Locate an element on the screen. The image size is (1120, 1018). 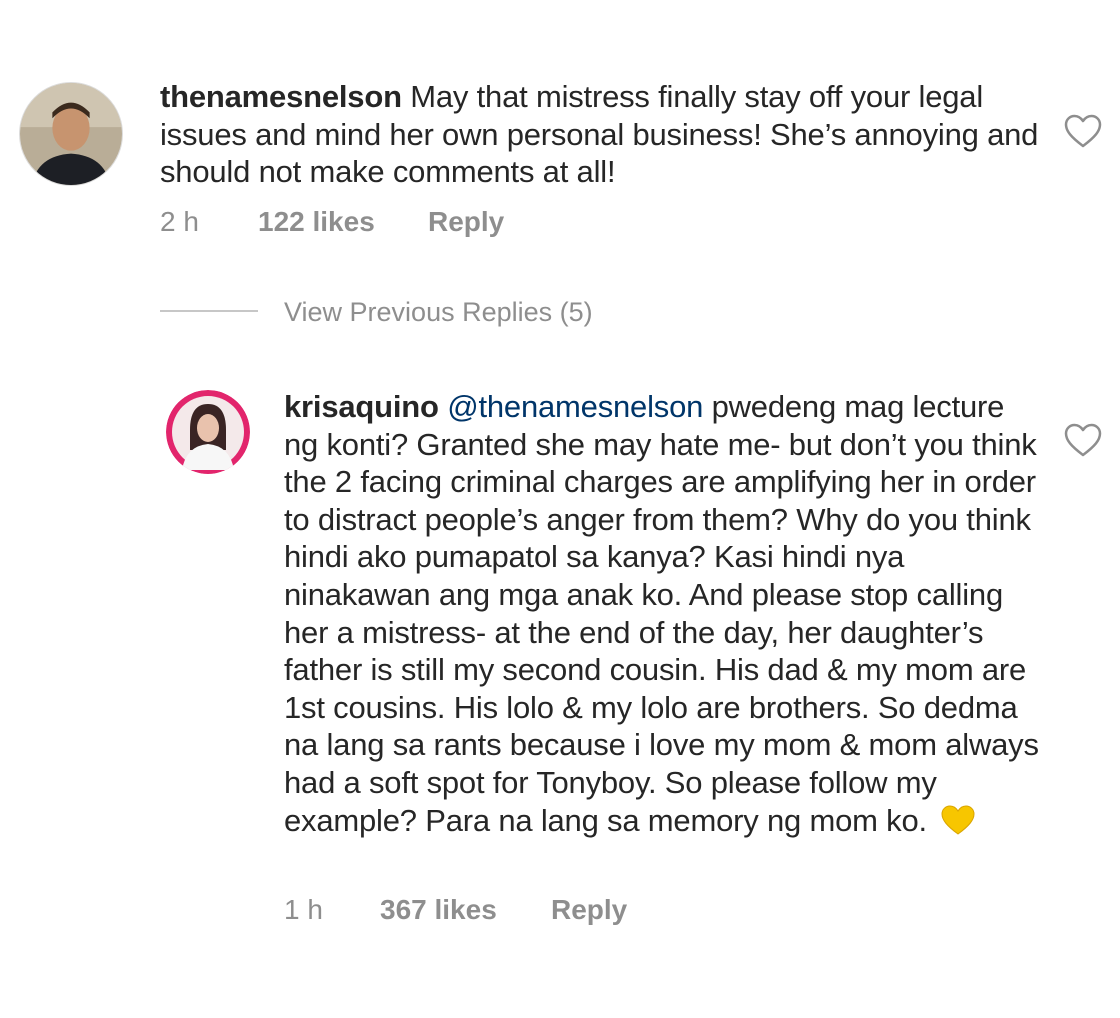
comment-mention: @thenamesnelson is located at coordinates (575, 406).